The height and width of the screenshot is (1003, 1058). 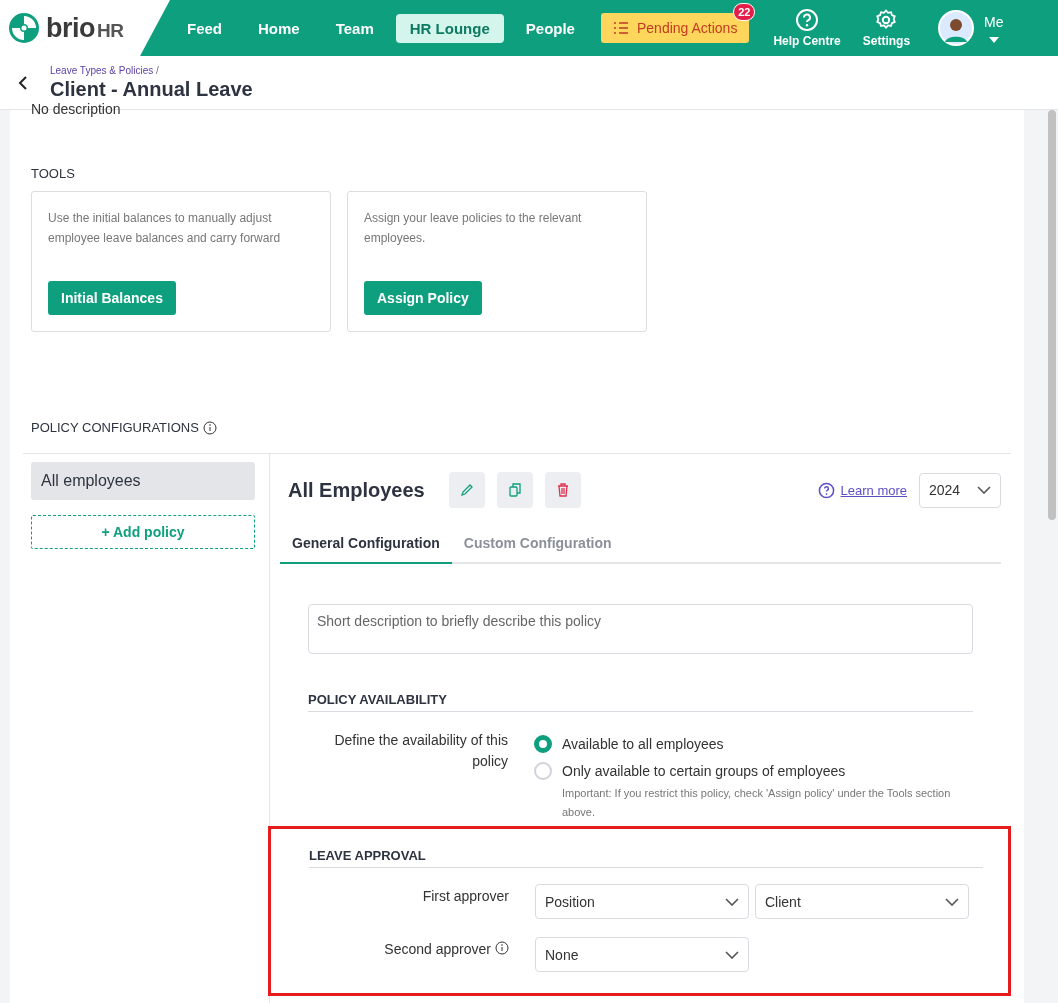 I want to click on policy-title: All Employees, so click(x=356, y=490).